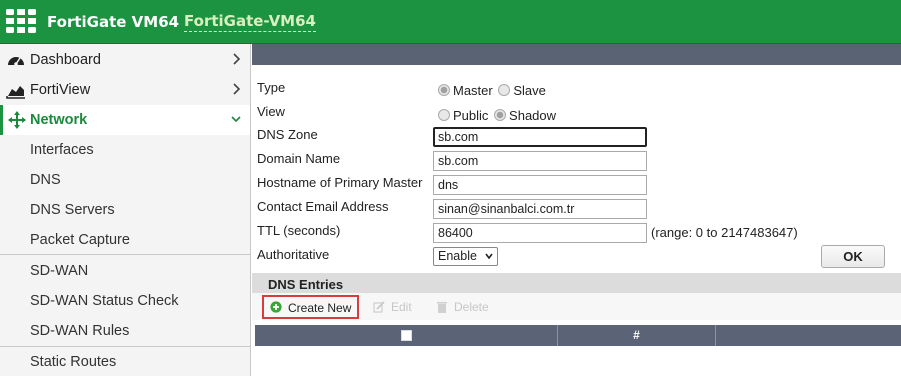 This screenshot has width=901, height=376. Describe the element at coordinates (540, 209) in the screenshot. I see `contact-email-input: sinan@sinanbalci.com.tr` at that location.